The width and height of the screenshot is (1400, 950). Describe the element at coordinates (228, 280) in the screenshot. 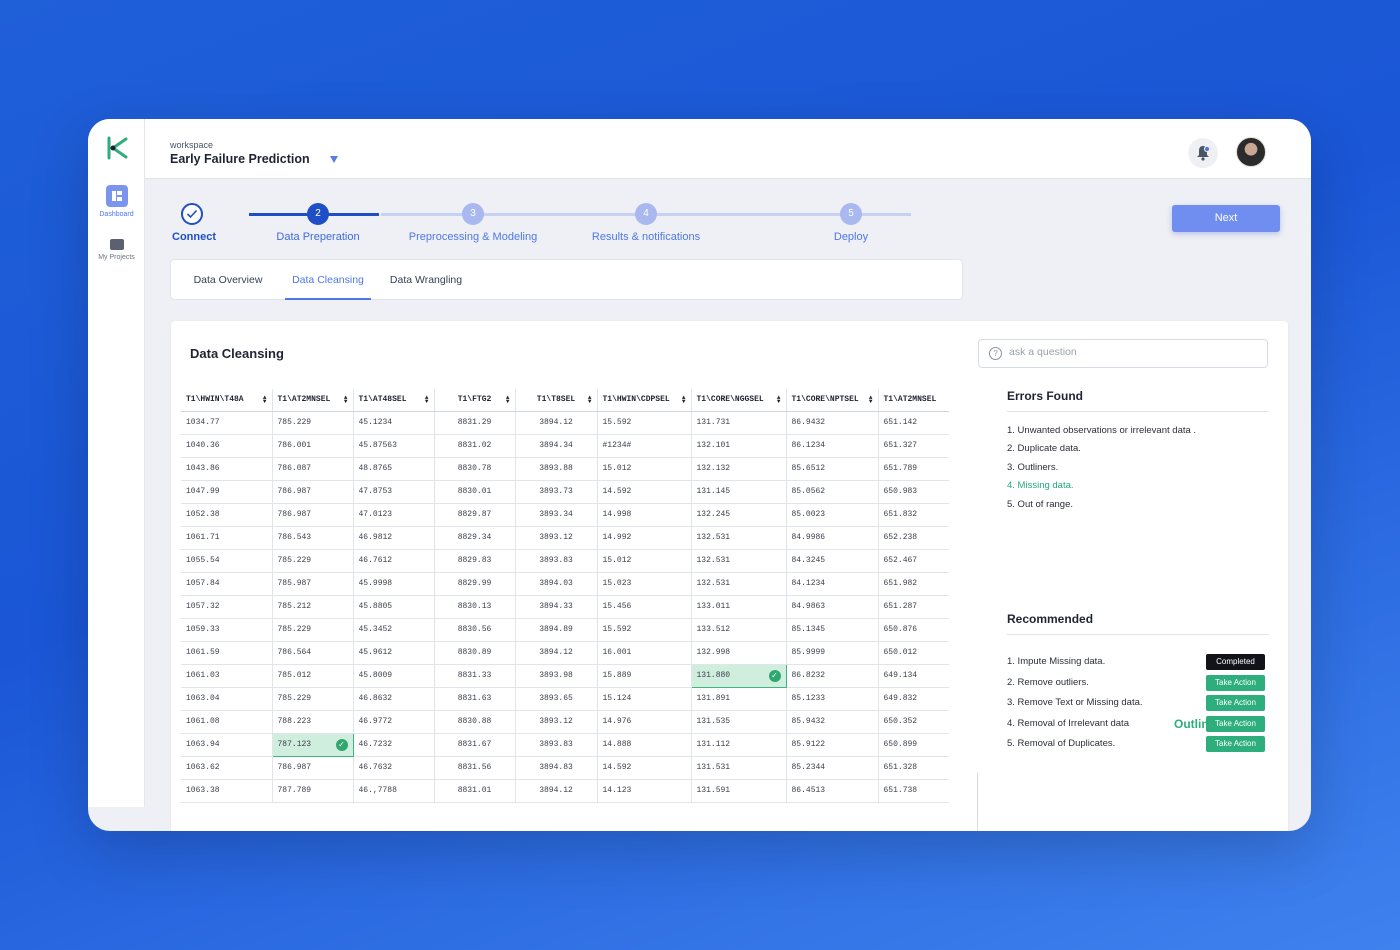

I see `tab-data-overview: Data Overview` at that location.